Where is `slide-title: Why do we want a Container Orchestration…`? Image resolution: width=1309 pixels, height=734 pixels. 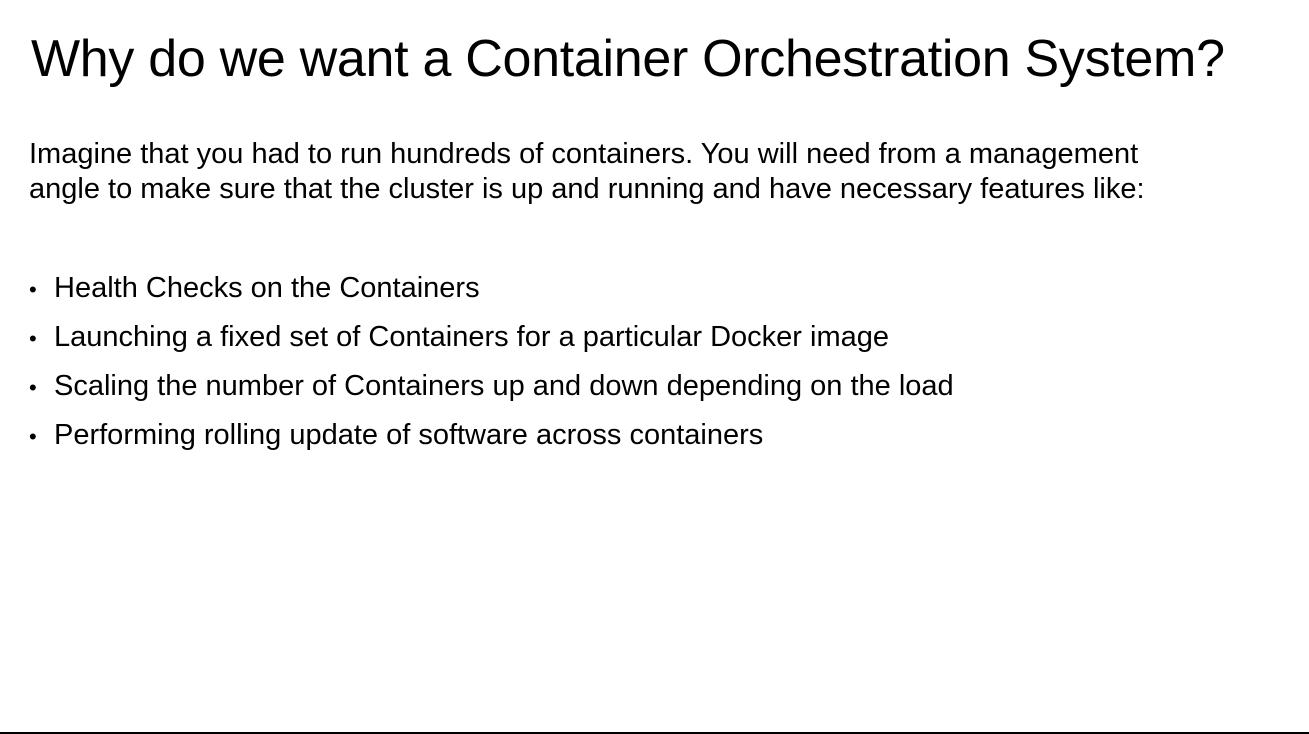
slide-title: Why do we want a Container Orchestration… is located at coordinates (628, 59).